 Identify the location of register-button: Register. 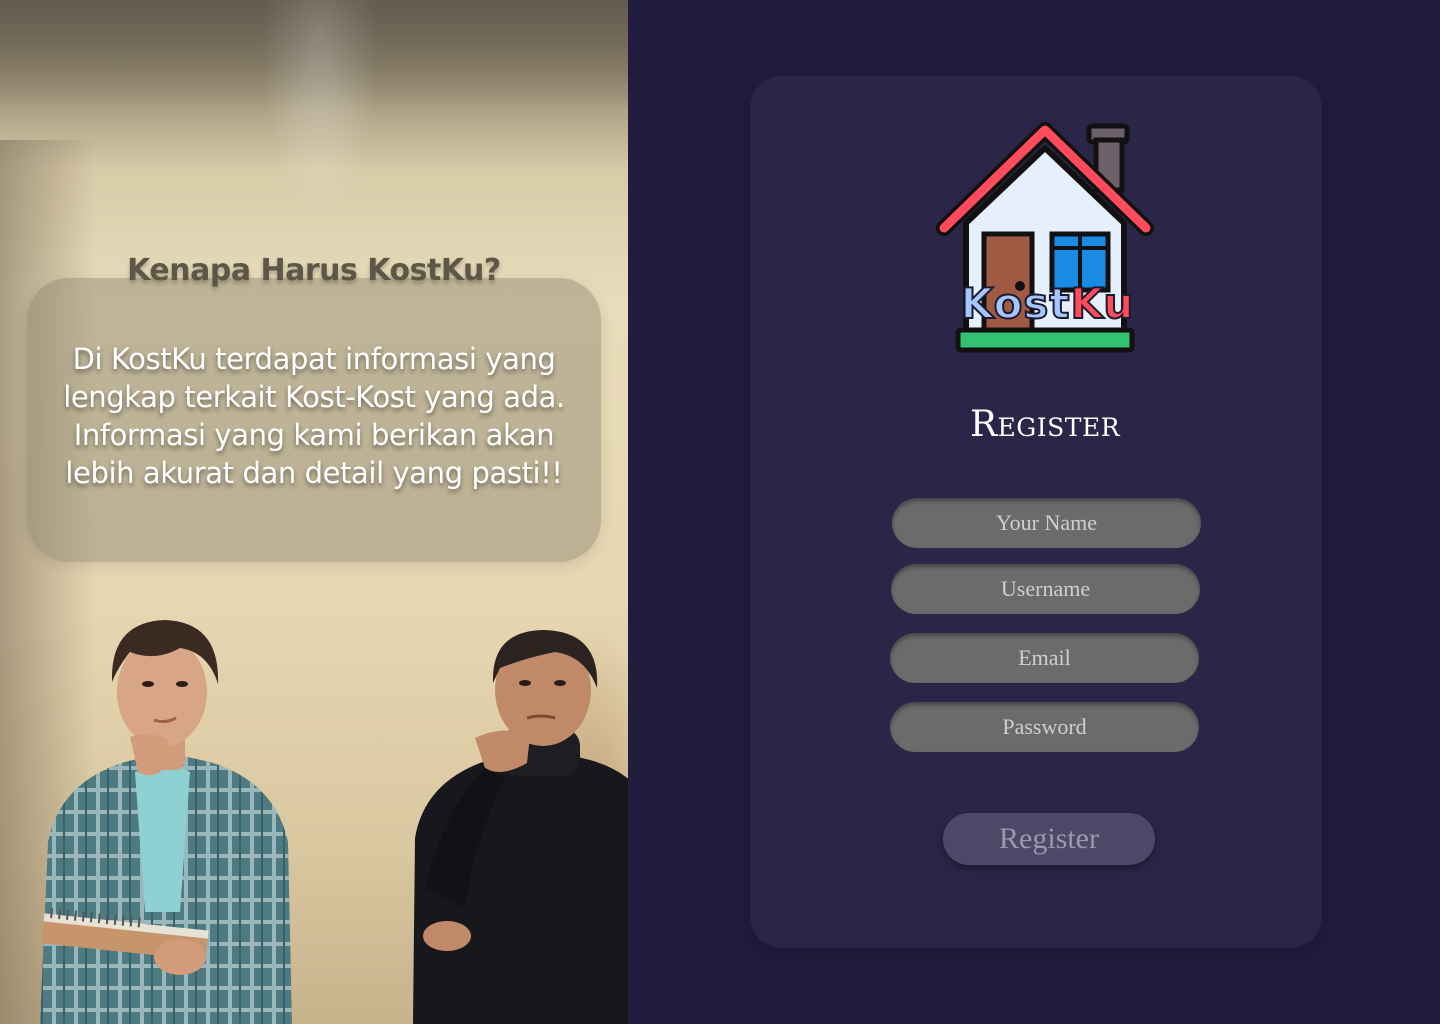
(1049, 839).